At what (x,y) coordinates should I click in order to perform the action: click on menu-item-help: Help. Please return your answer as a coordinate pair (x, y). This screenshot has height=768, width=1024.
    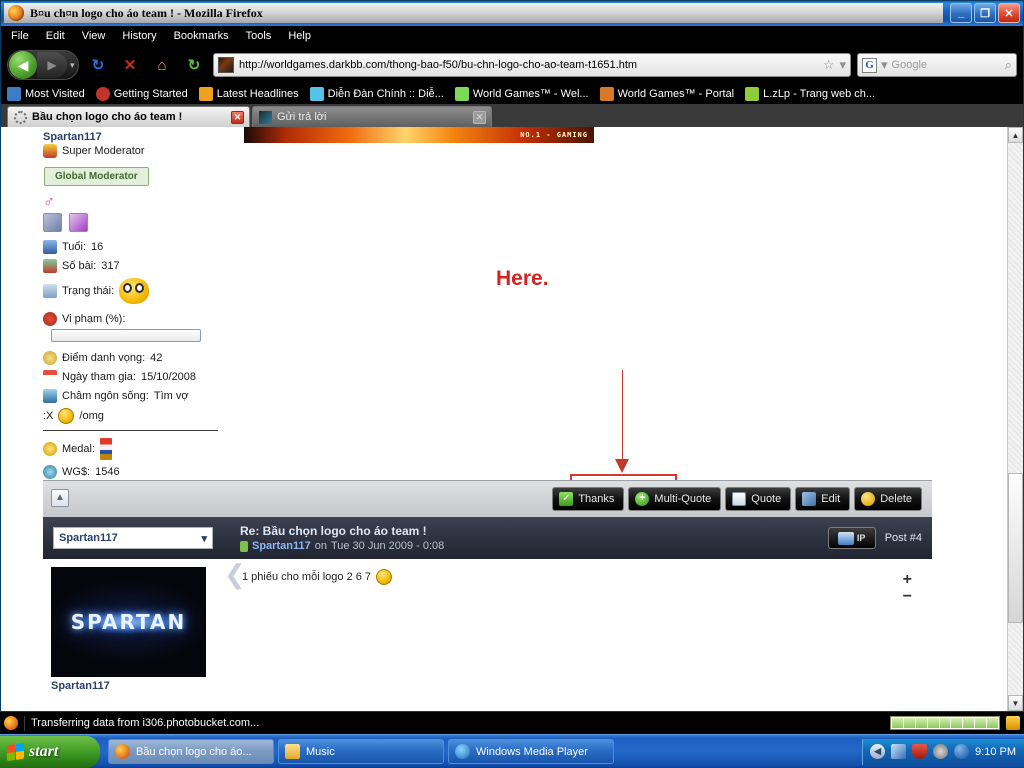
    Looking at the image, I should click on (299, 36).